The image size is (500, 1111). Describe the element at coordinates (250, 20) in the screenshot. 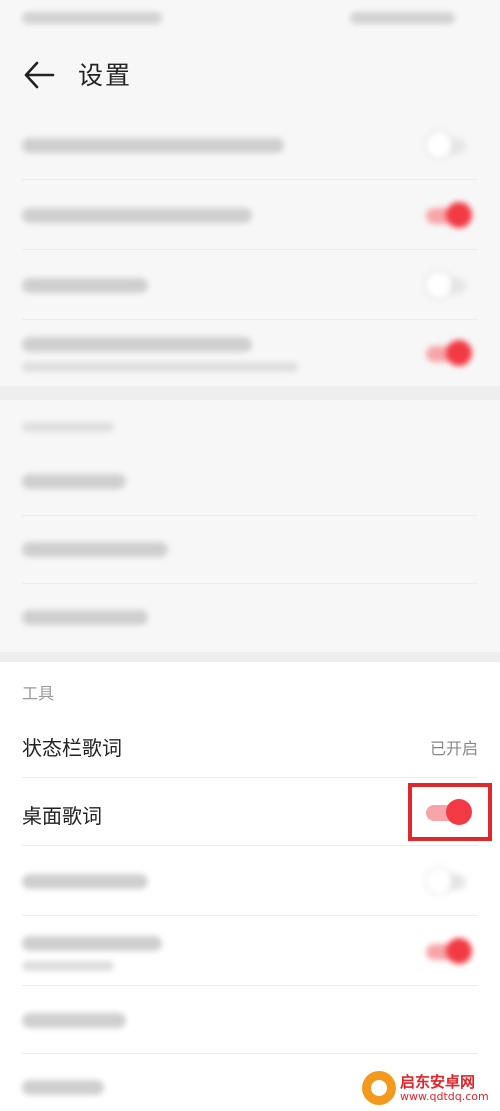

I see `status-bar` at that location.